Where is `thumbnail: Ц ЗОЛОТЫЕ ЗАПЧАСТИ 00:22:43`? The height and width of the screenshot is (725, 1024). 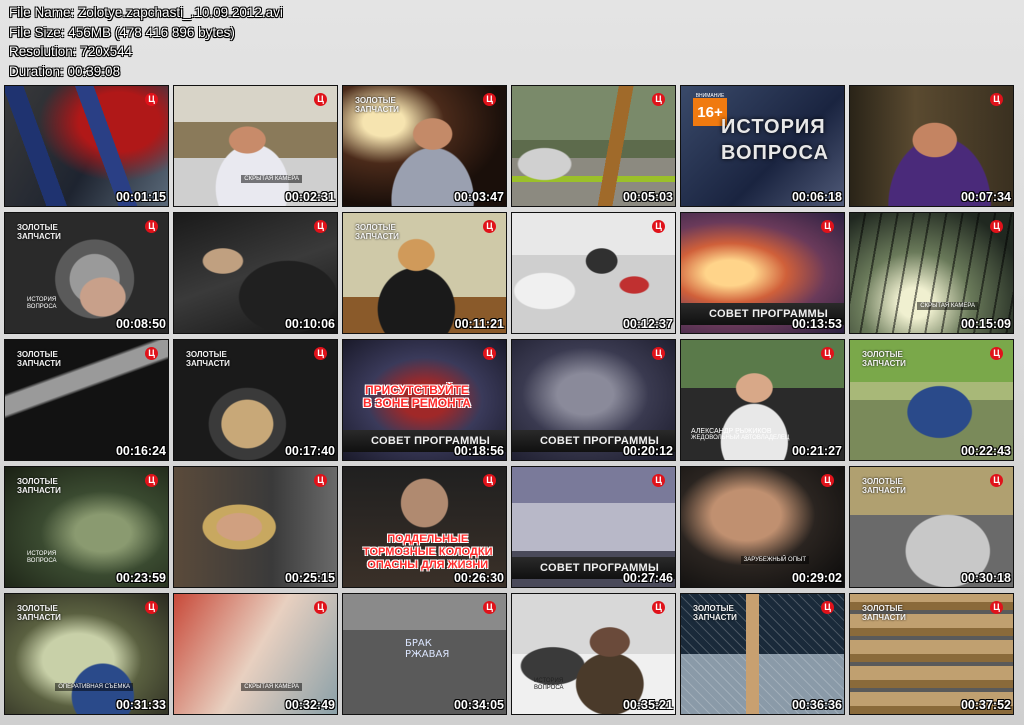
thumbnail: Ц ЗОЛОТЫЕ ЗАПЧАСТИ 00:22:43 is located at coordinates (931, 400).